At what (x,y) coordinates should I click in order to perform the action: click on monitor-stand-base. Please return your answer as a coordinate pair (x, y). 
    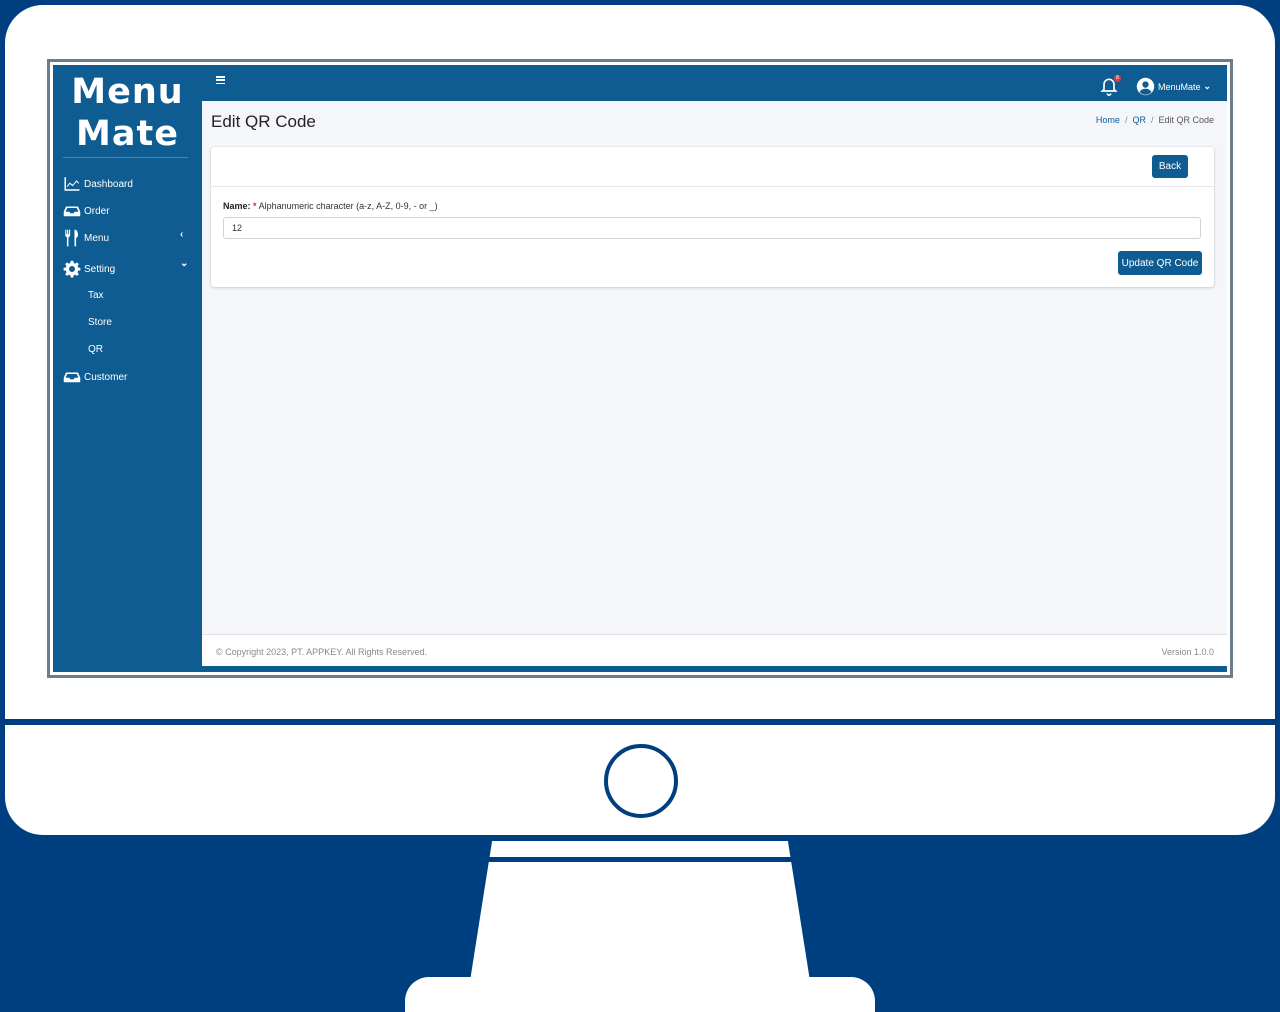
    Looking at the image, I should click on (640, 994).